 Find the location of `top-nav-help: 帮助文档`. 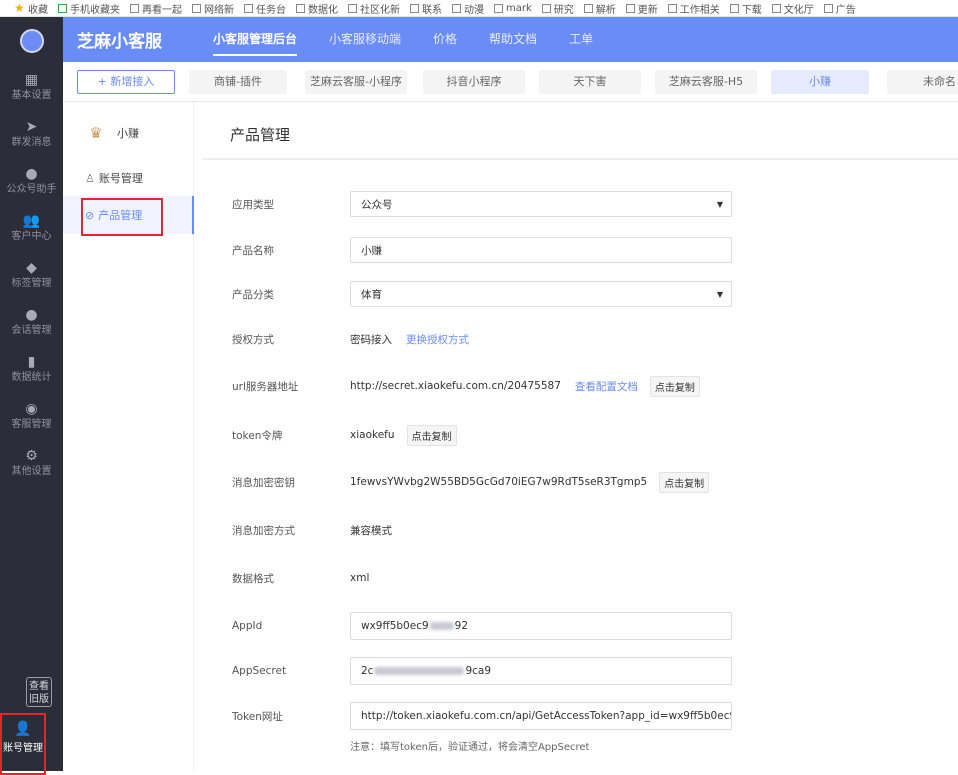

top-nav-help: 帮助文档 is located at coordinates (513, 39).